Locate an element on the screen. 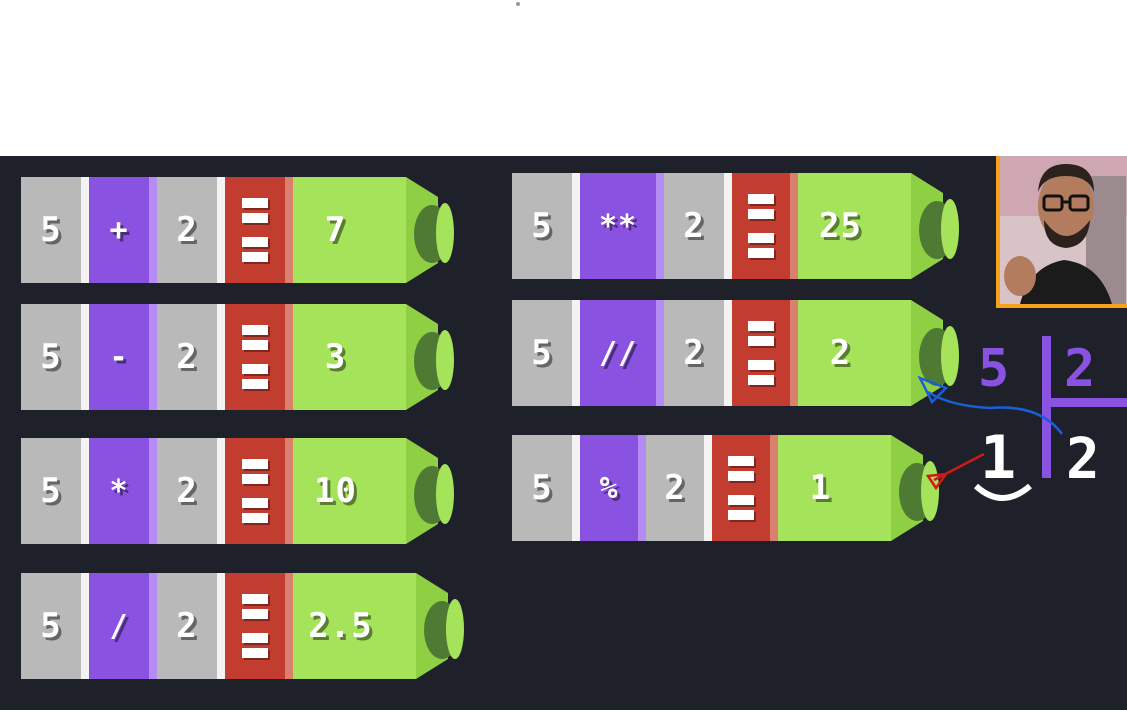 This screenshot has width=1127, height=713. webcam-overlay is located at coordinates (1061, 232).